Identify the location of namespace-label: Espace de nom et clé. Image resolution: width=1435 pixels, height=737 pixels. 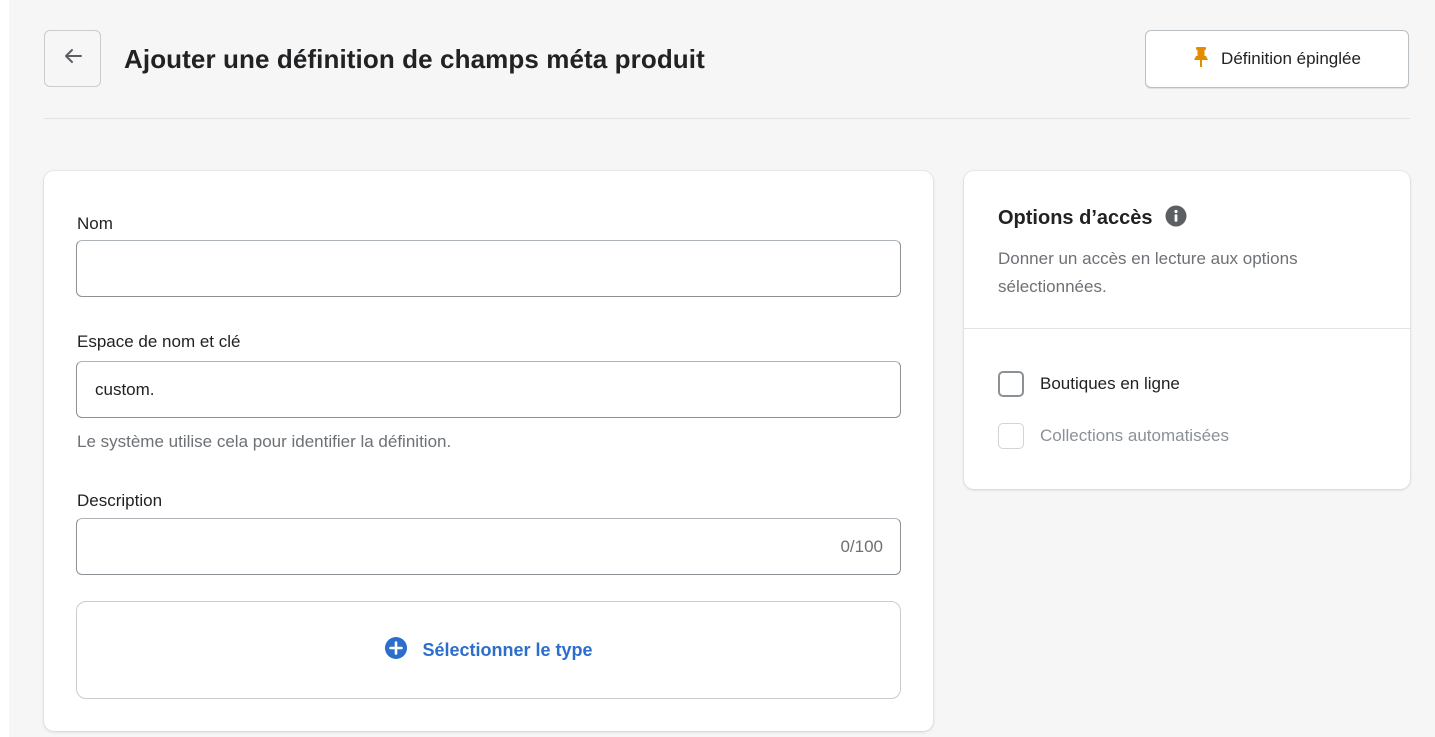
(159, 341).